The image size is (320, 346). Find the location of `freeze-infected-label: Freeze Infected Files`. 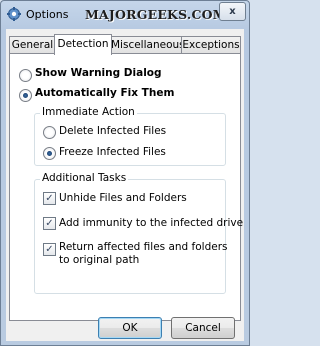

freeze-infected-label: Freeze Infected Files is located at coordinates (112, 152).